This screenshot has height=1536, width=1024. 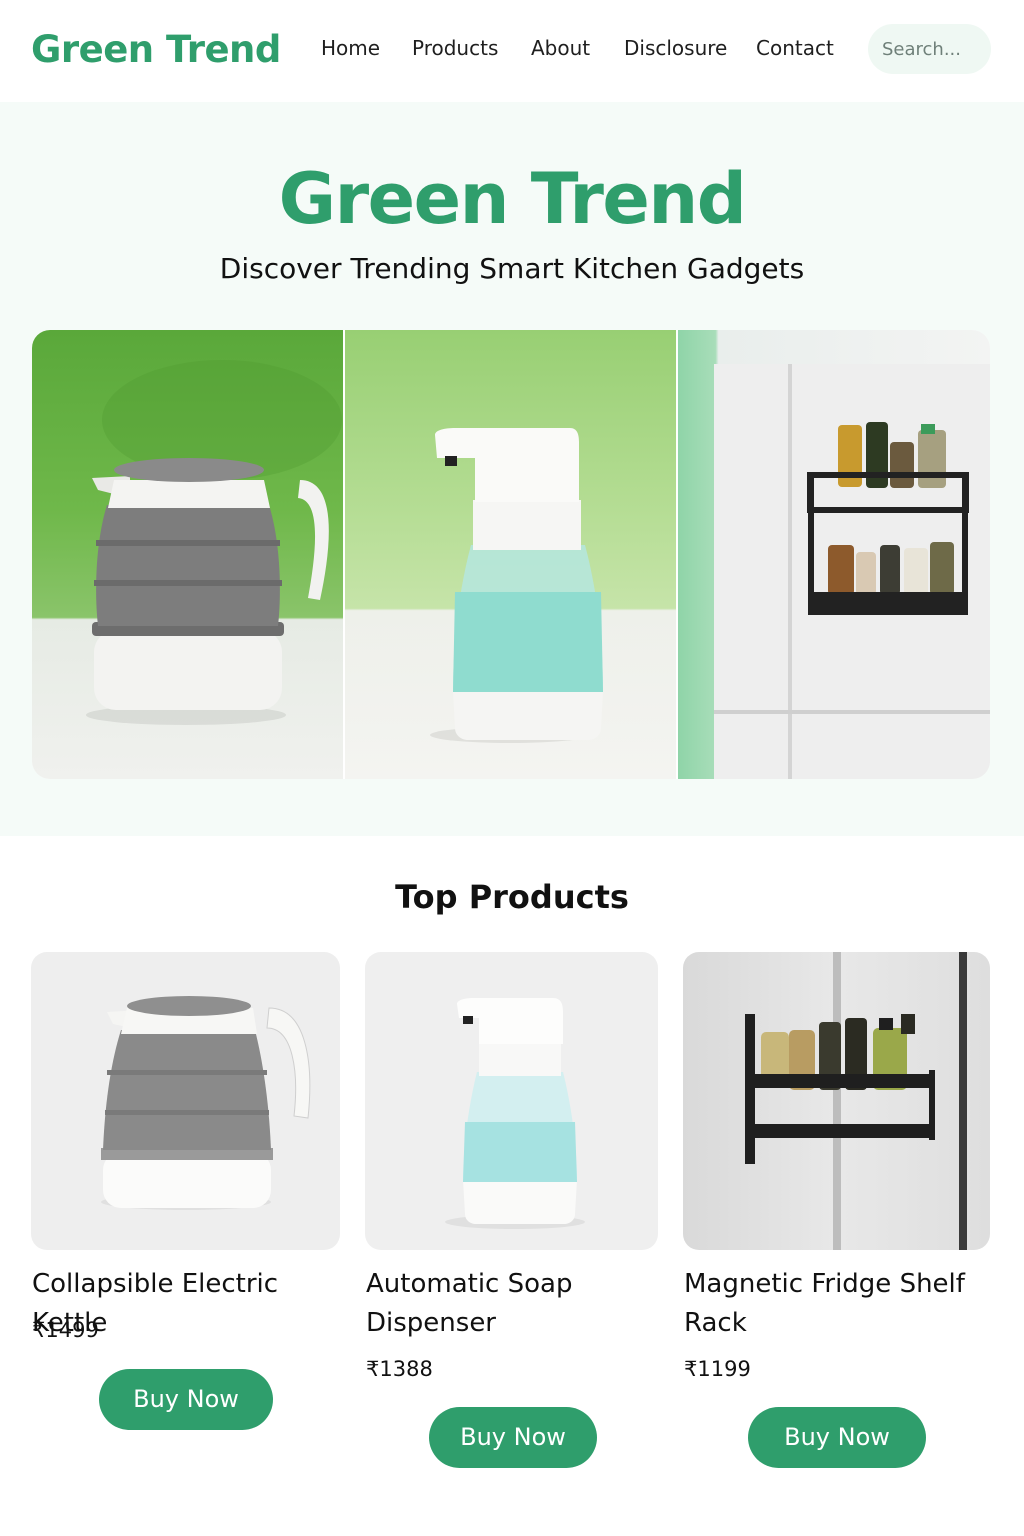 What do you see at coordinates (834, 1304) in the screenshot?
I see `product-name: Magnetic Fridge Shelf Rack` at bounding box center [834, 1304].